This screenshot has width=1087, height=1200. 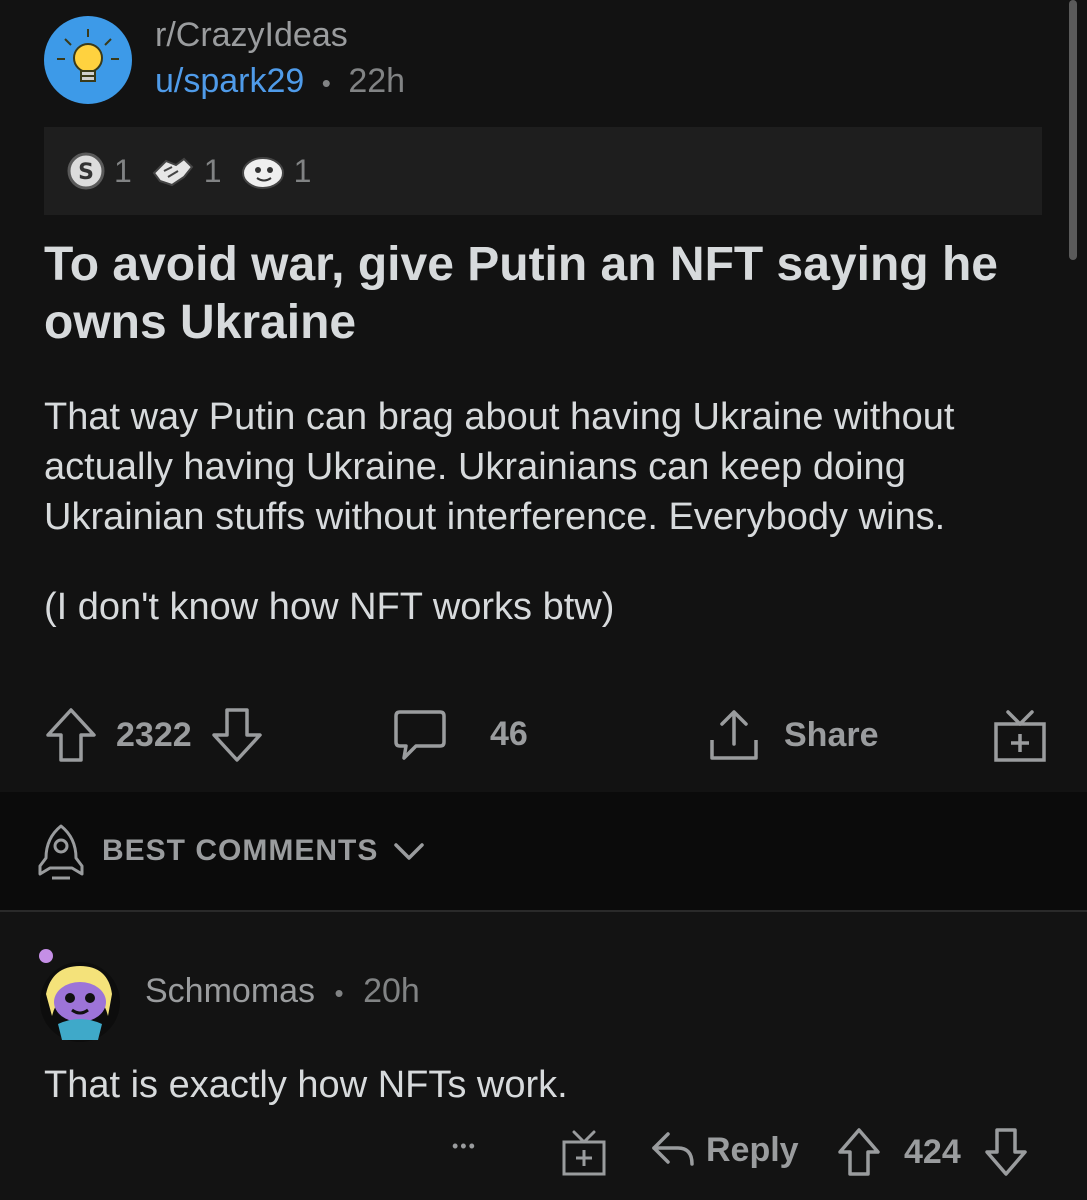 I want to click on subreddit-avatar, so click(x=88, y=60).